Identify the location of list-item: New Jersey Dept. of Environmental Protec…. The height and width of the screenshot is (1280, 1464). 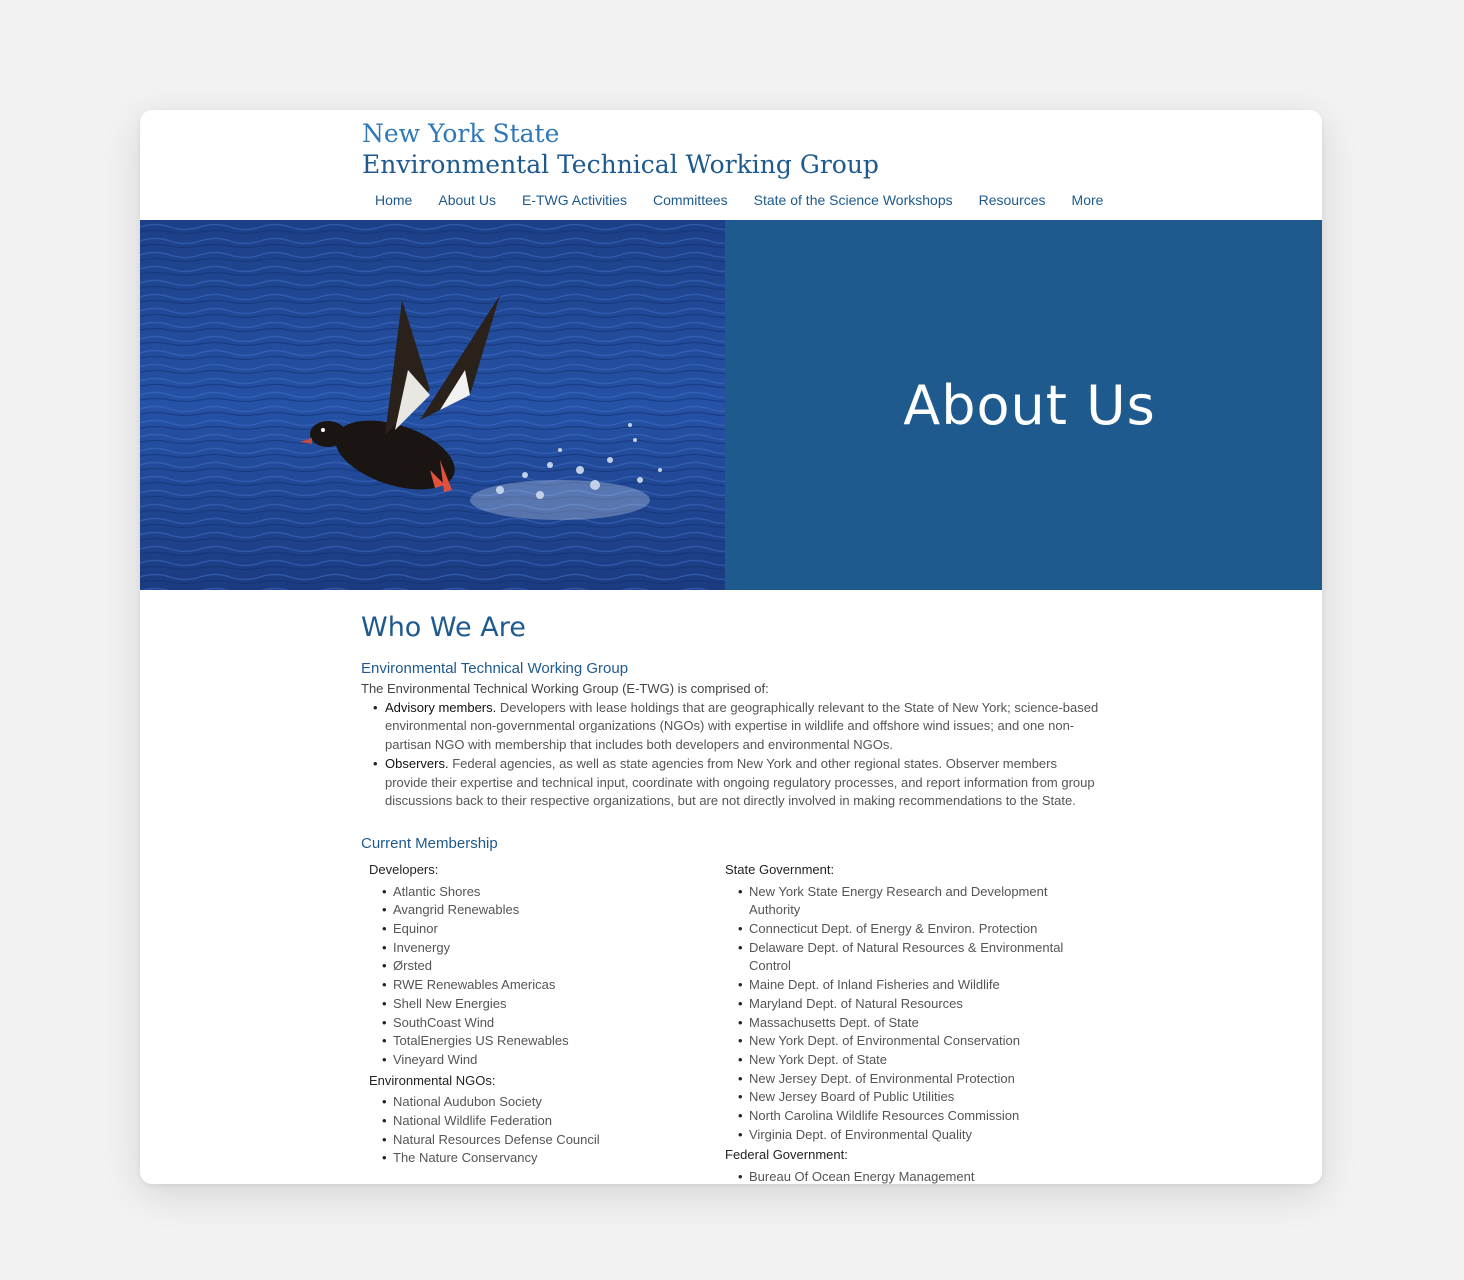
(911, 1079).